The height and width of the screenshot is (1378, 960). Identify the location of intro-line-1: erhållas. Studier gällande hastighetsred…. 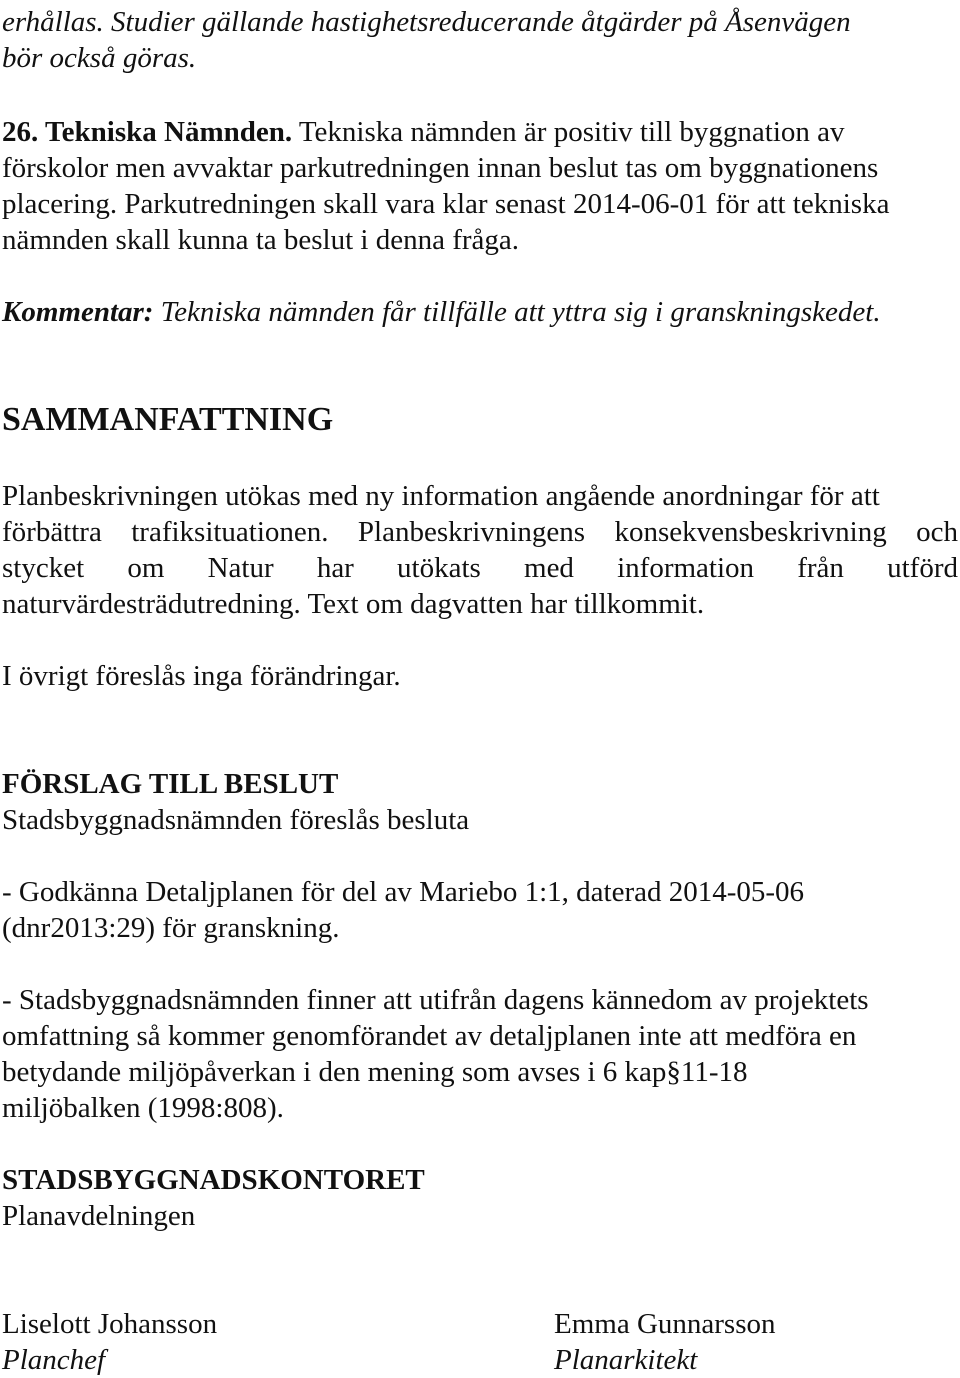
(426, 22).